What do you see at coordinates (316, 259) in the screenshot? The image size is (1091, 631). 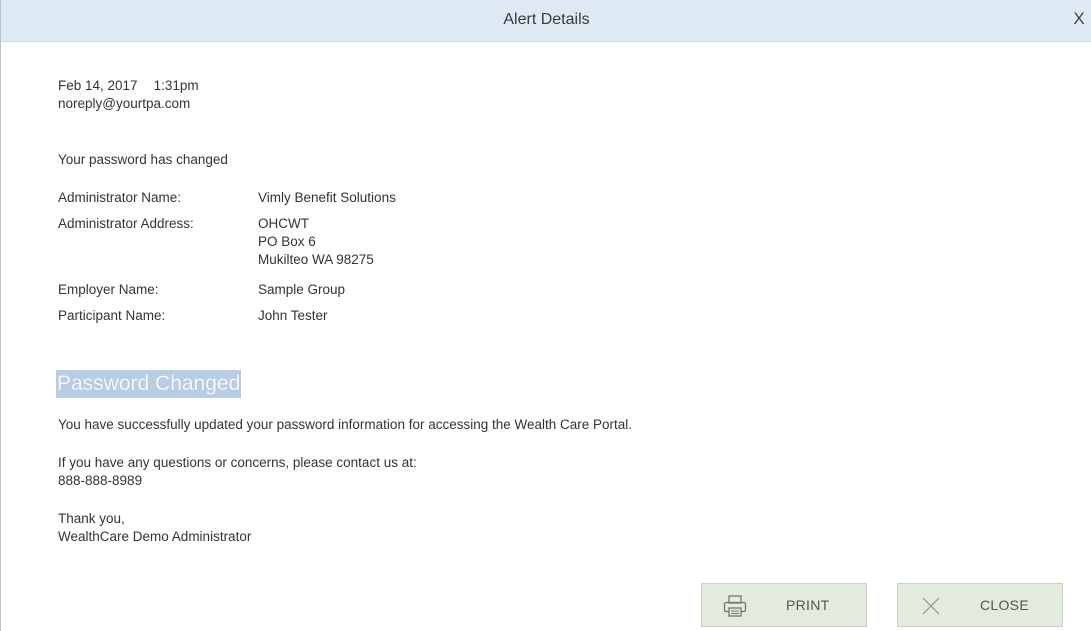 I see `info-value-line: Mukilteo WA 98275` at bounding box center [316, 259].